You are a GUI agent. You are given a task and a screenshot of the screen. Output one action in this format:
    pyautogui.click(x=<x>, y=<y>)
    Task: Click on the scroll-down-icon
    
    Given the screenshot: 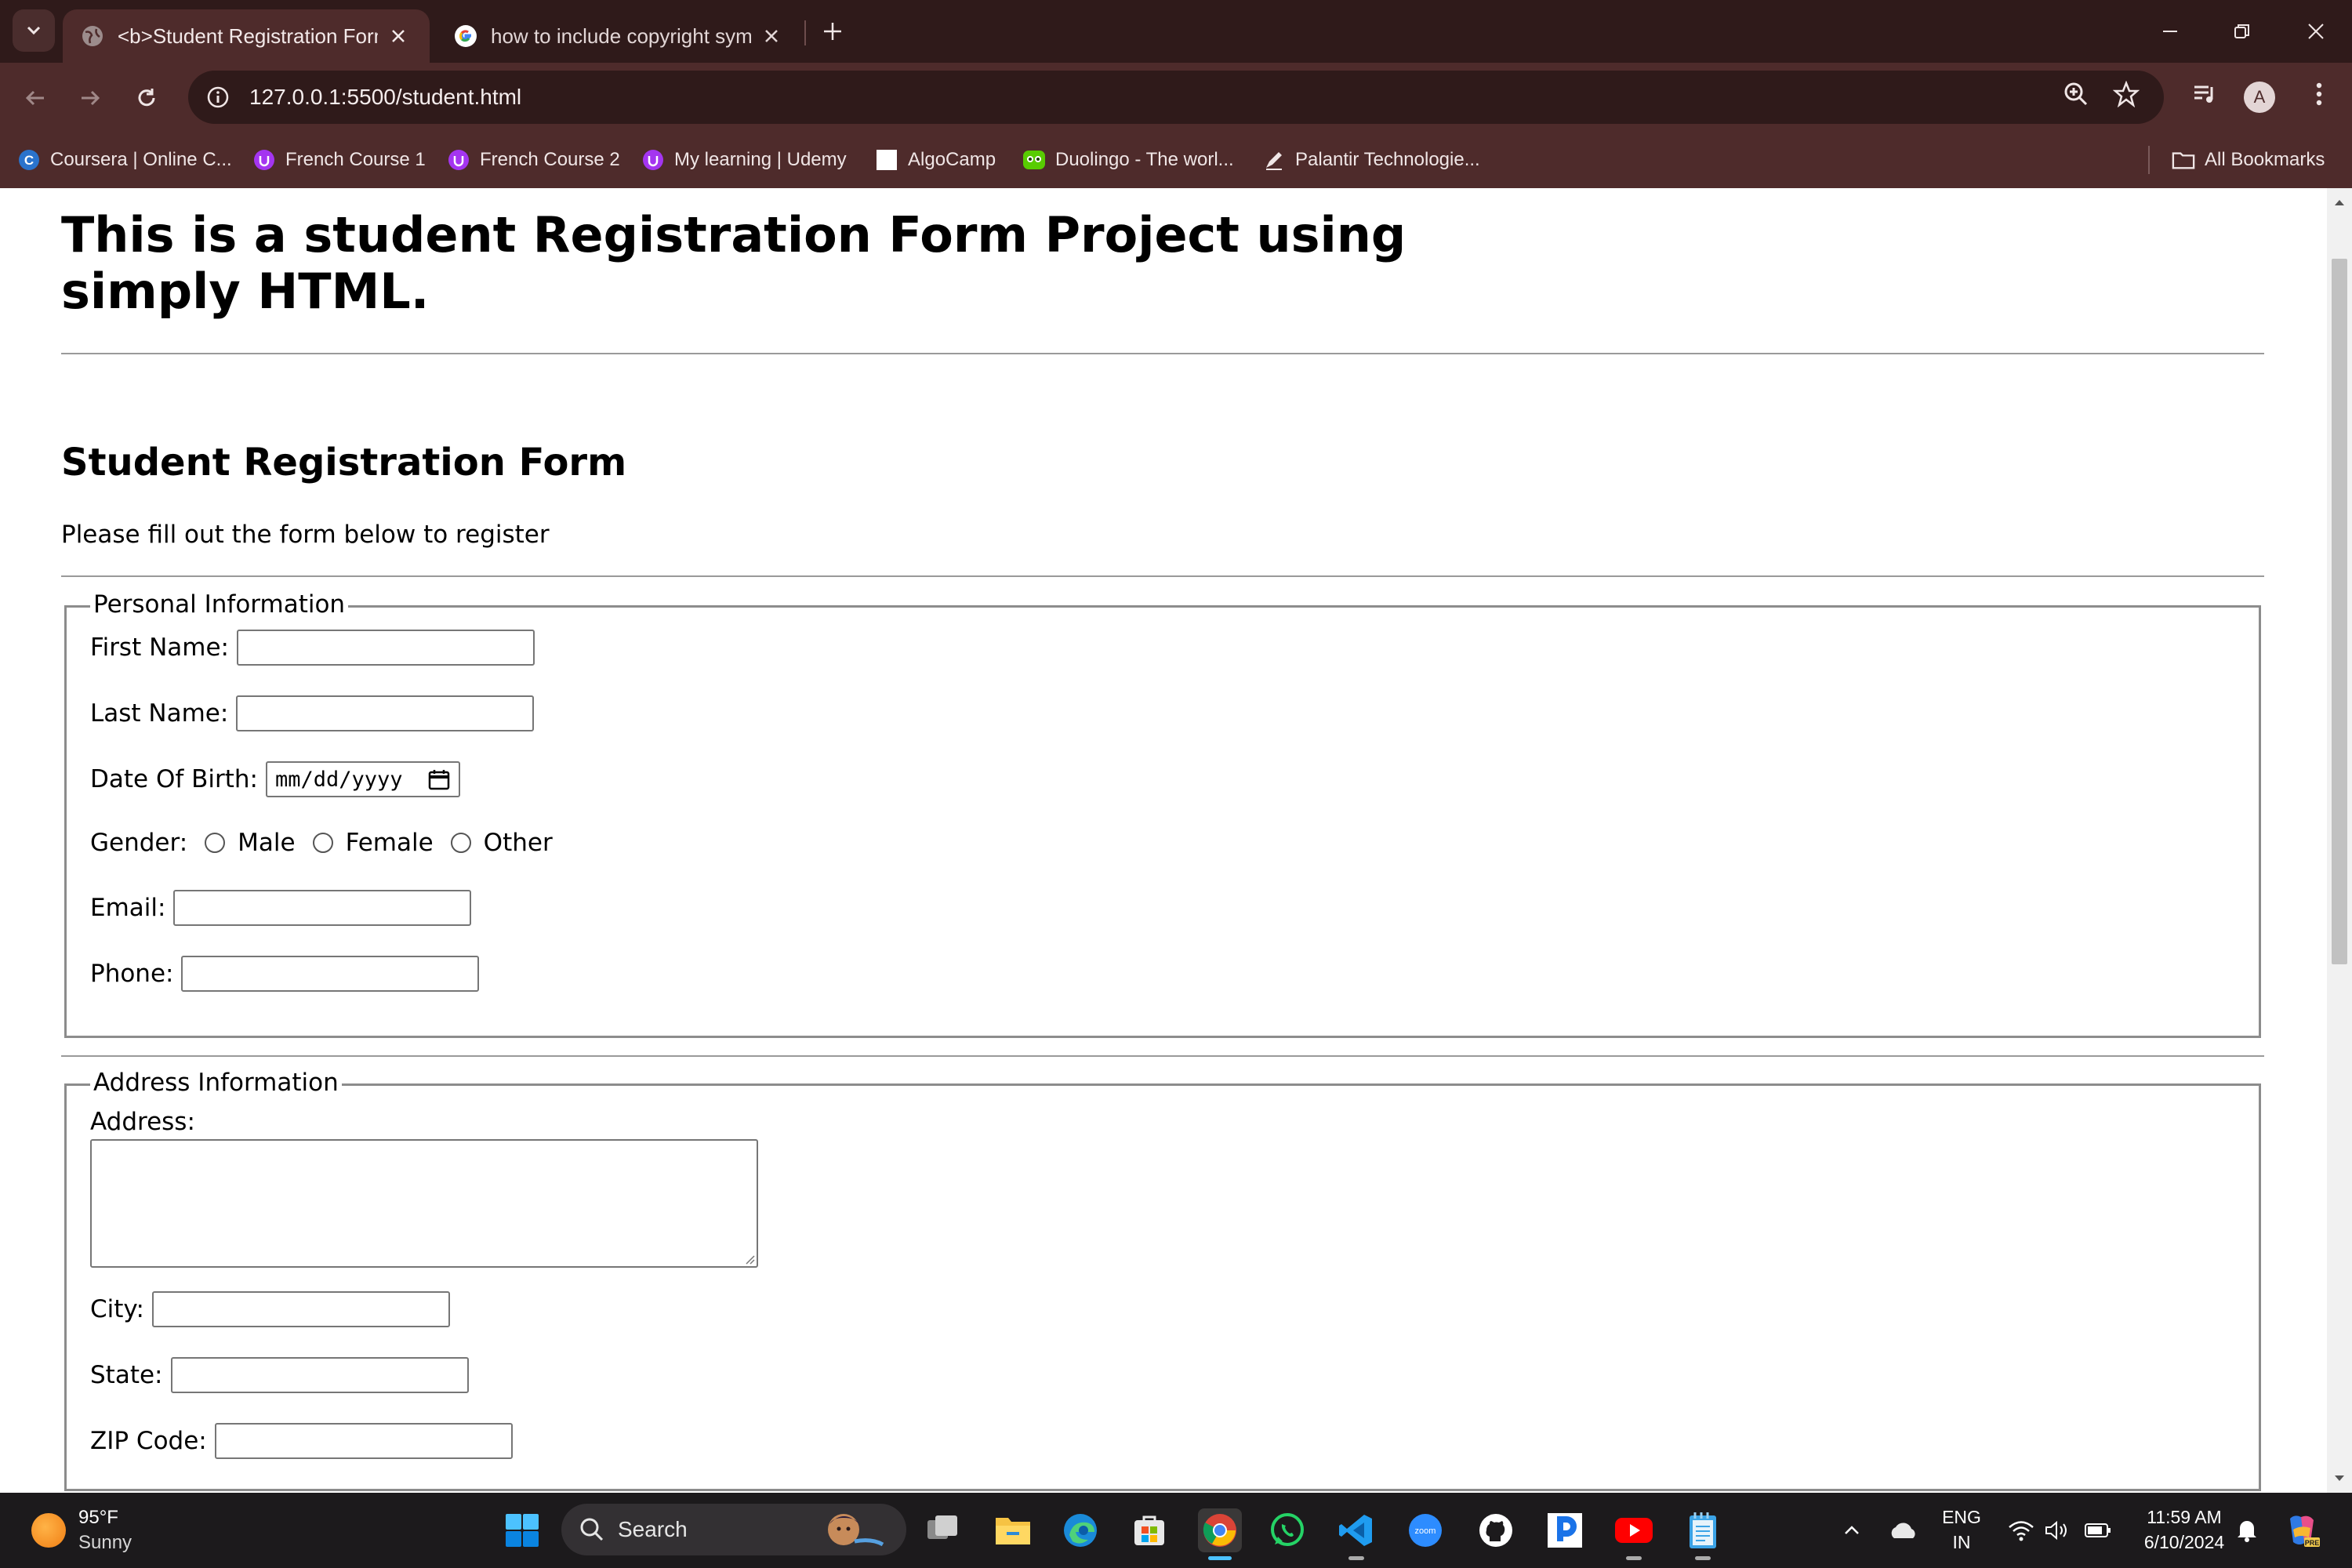 What is the action you would take?
    pyautogui.click(x=2339, y=1478)
    